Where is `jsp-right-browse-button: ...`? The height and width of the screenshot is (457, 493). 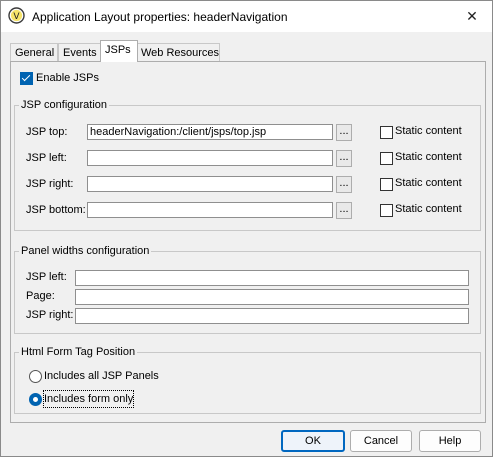
jsp-right-browse-button: ... is located at coordinates (344, 184).